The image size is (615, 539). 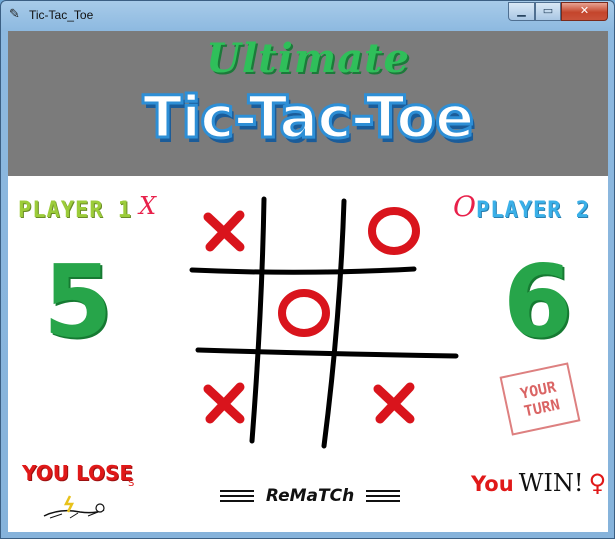 I want to click on maximize-icon: ▭, so click(x=548, y=10).